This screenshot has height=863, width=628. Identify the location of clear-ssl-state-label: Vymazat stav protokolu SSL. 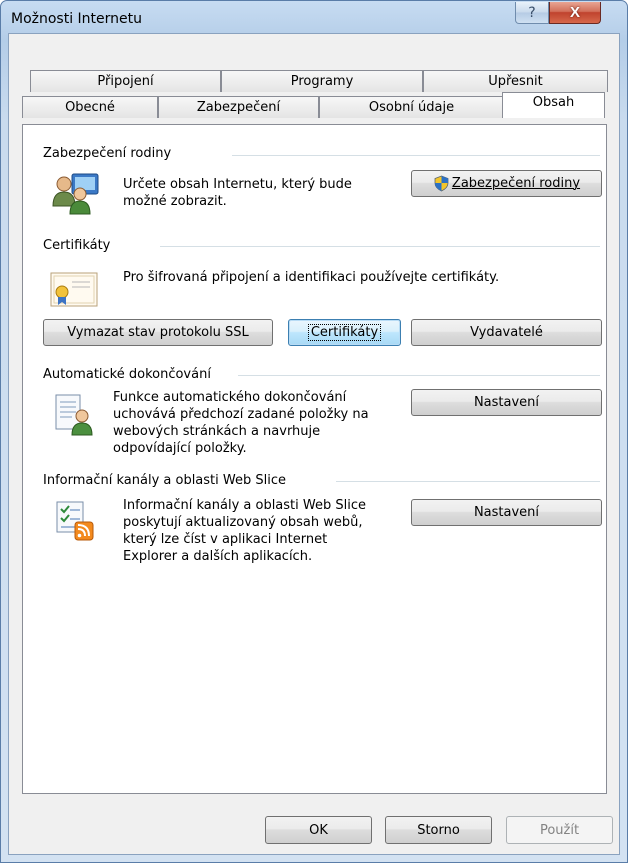
(158, 332).